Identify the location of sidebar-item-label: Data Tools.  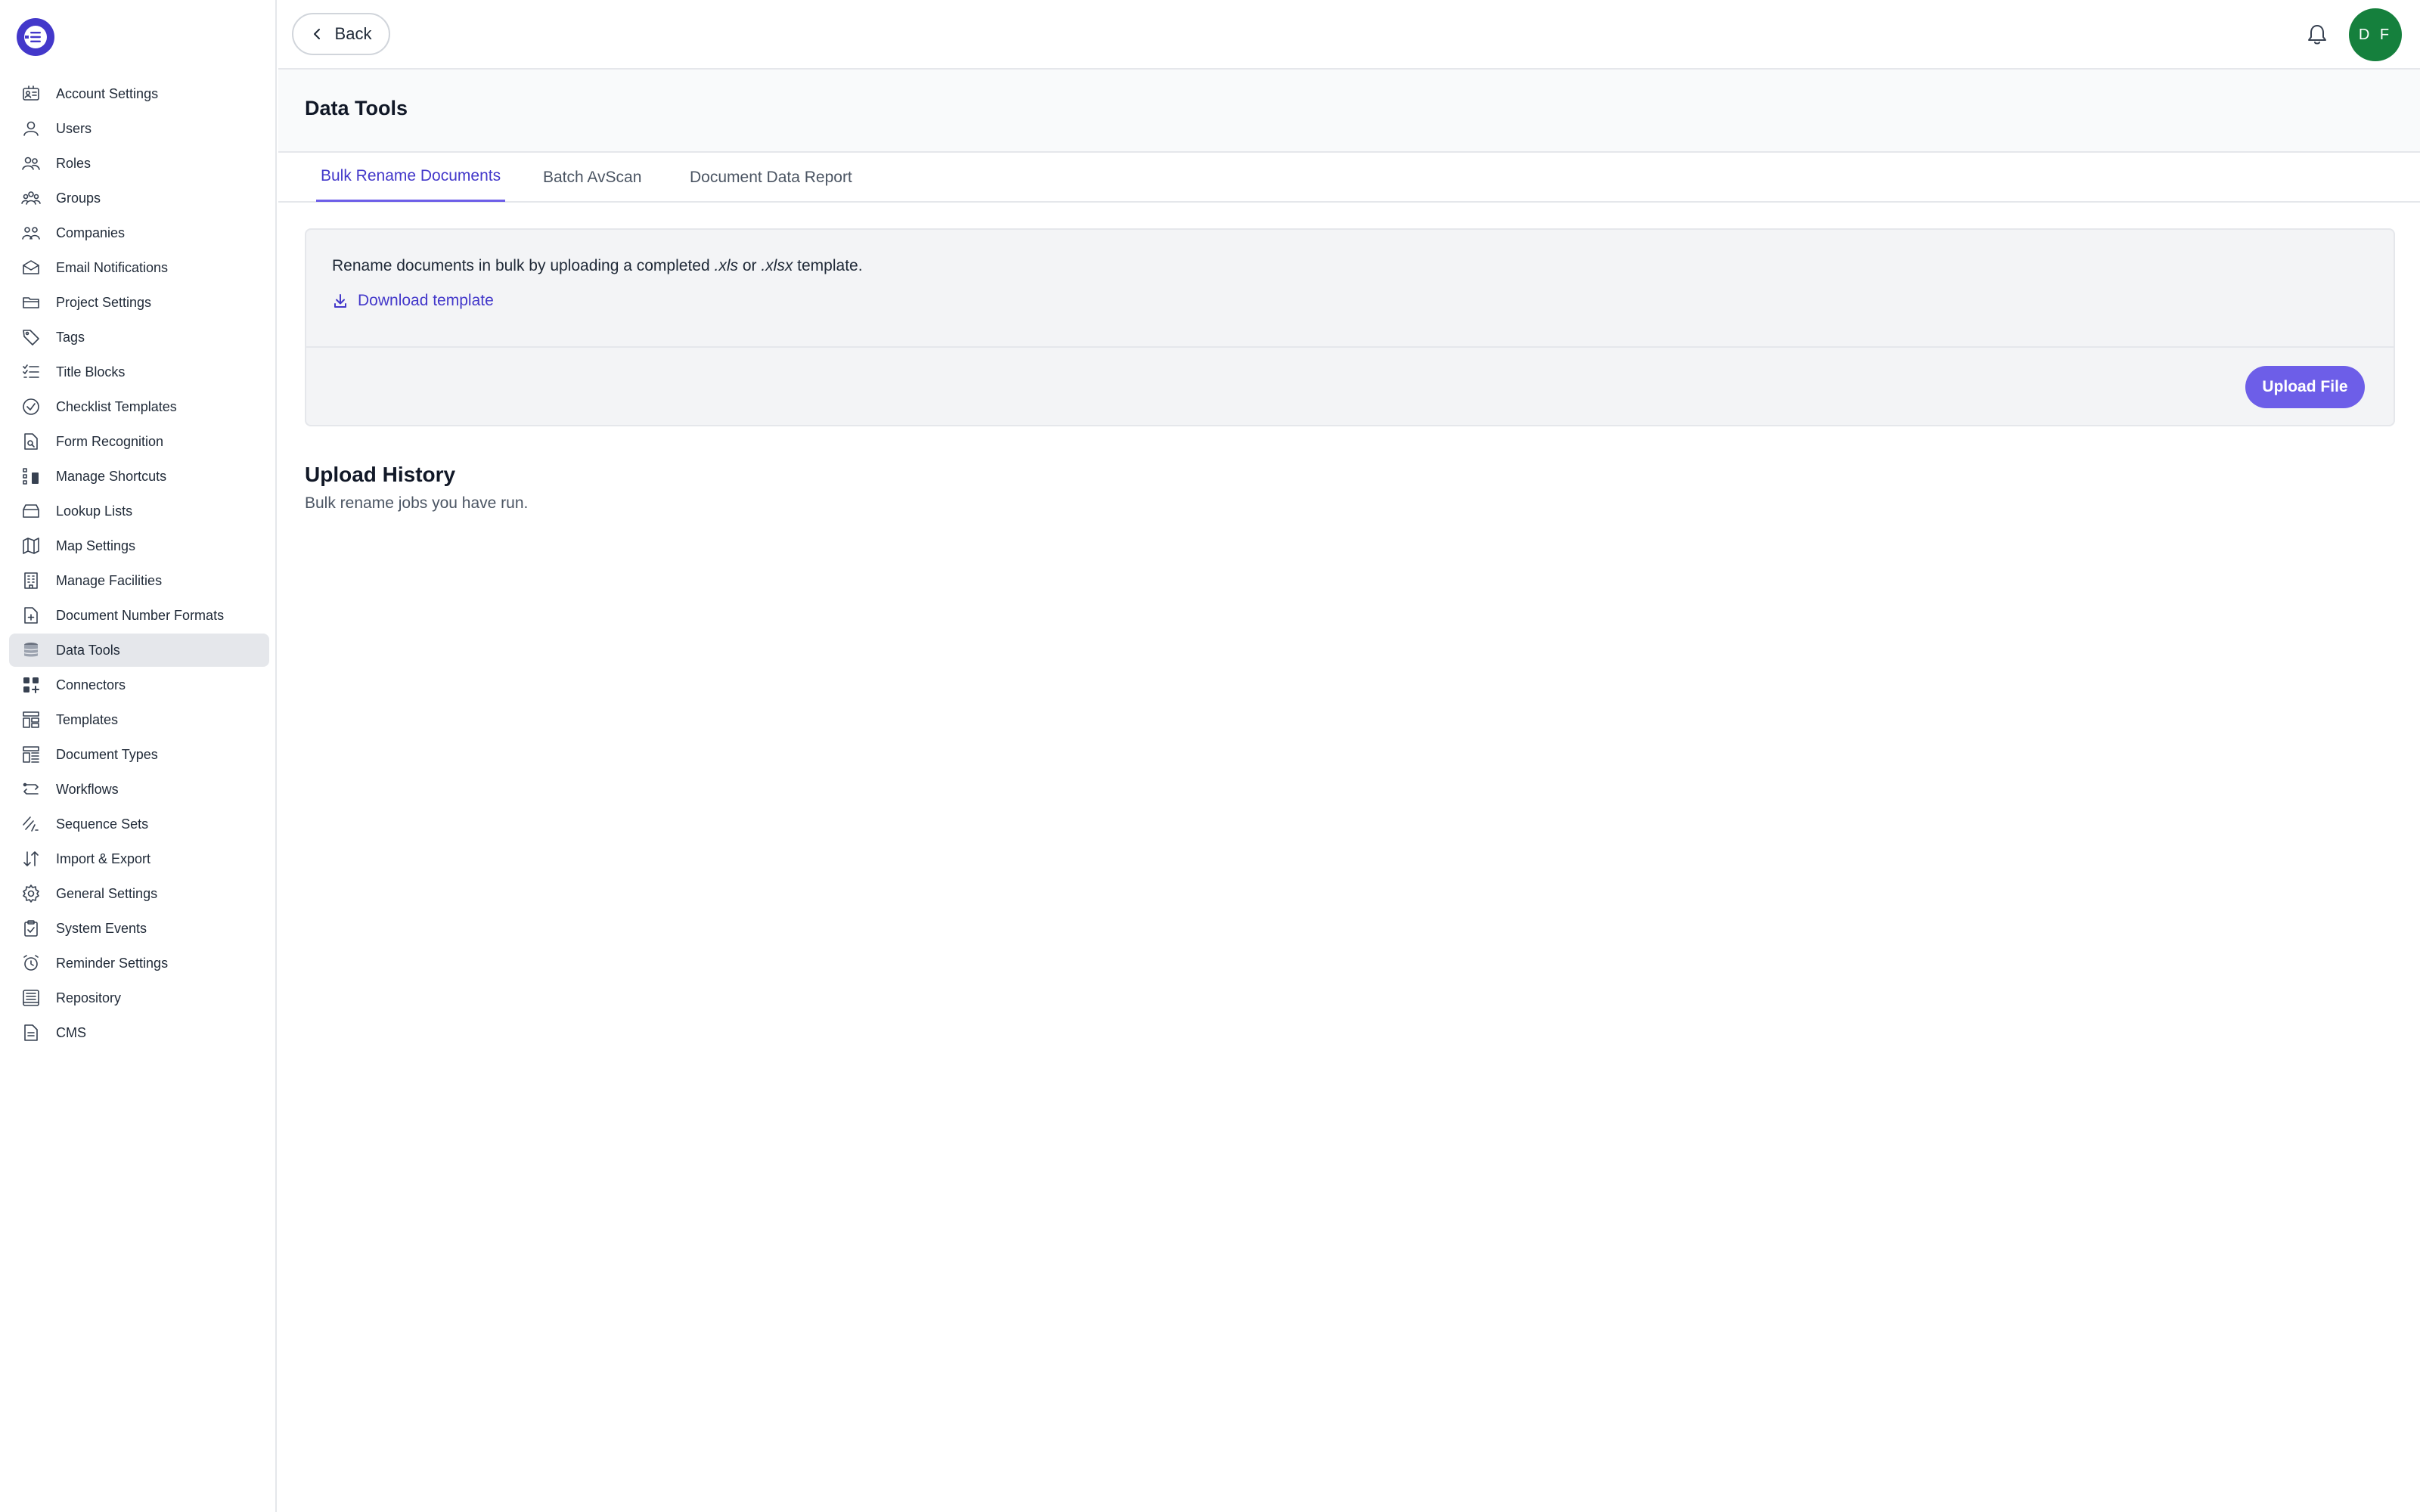
(88, 650).